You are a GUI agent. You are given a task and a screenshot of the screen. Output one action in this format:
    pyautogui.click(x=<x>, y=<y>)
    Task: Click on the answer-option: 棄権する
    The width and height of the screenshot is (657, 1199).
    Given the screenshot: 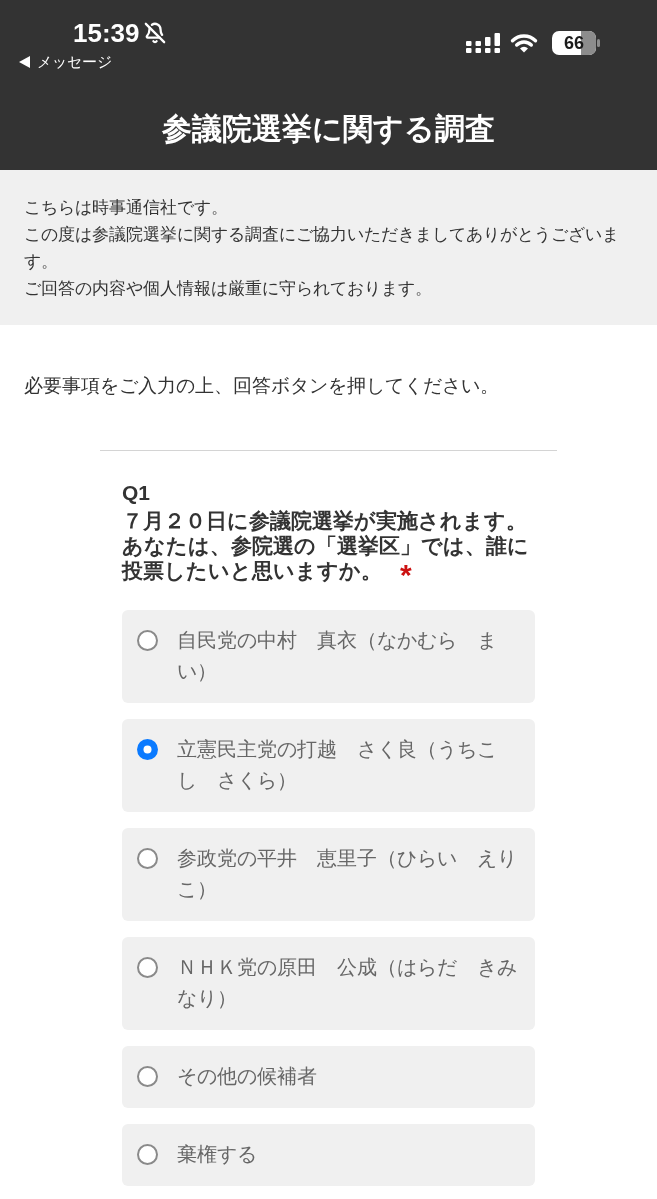 What is the action you would take?
    pyautogui.click(x=328, y=1154)
    